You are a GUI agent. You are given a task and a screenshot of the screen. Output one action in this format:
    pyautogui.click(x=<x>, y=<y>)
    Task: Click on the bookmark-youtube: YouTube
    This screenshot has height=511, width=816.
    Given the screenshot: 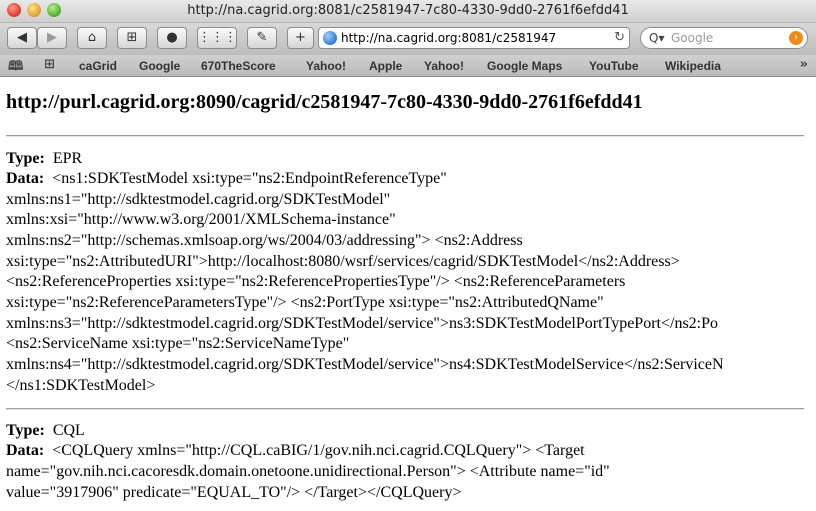 What is the action you would take?
    pyautogui.click(x=614, y=66)
    